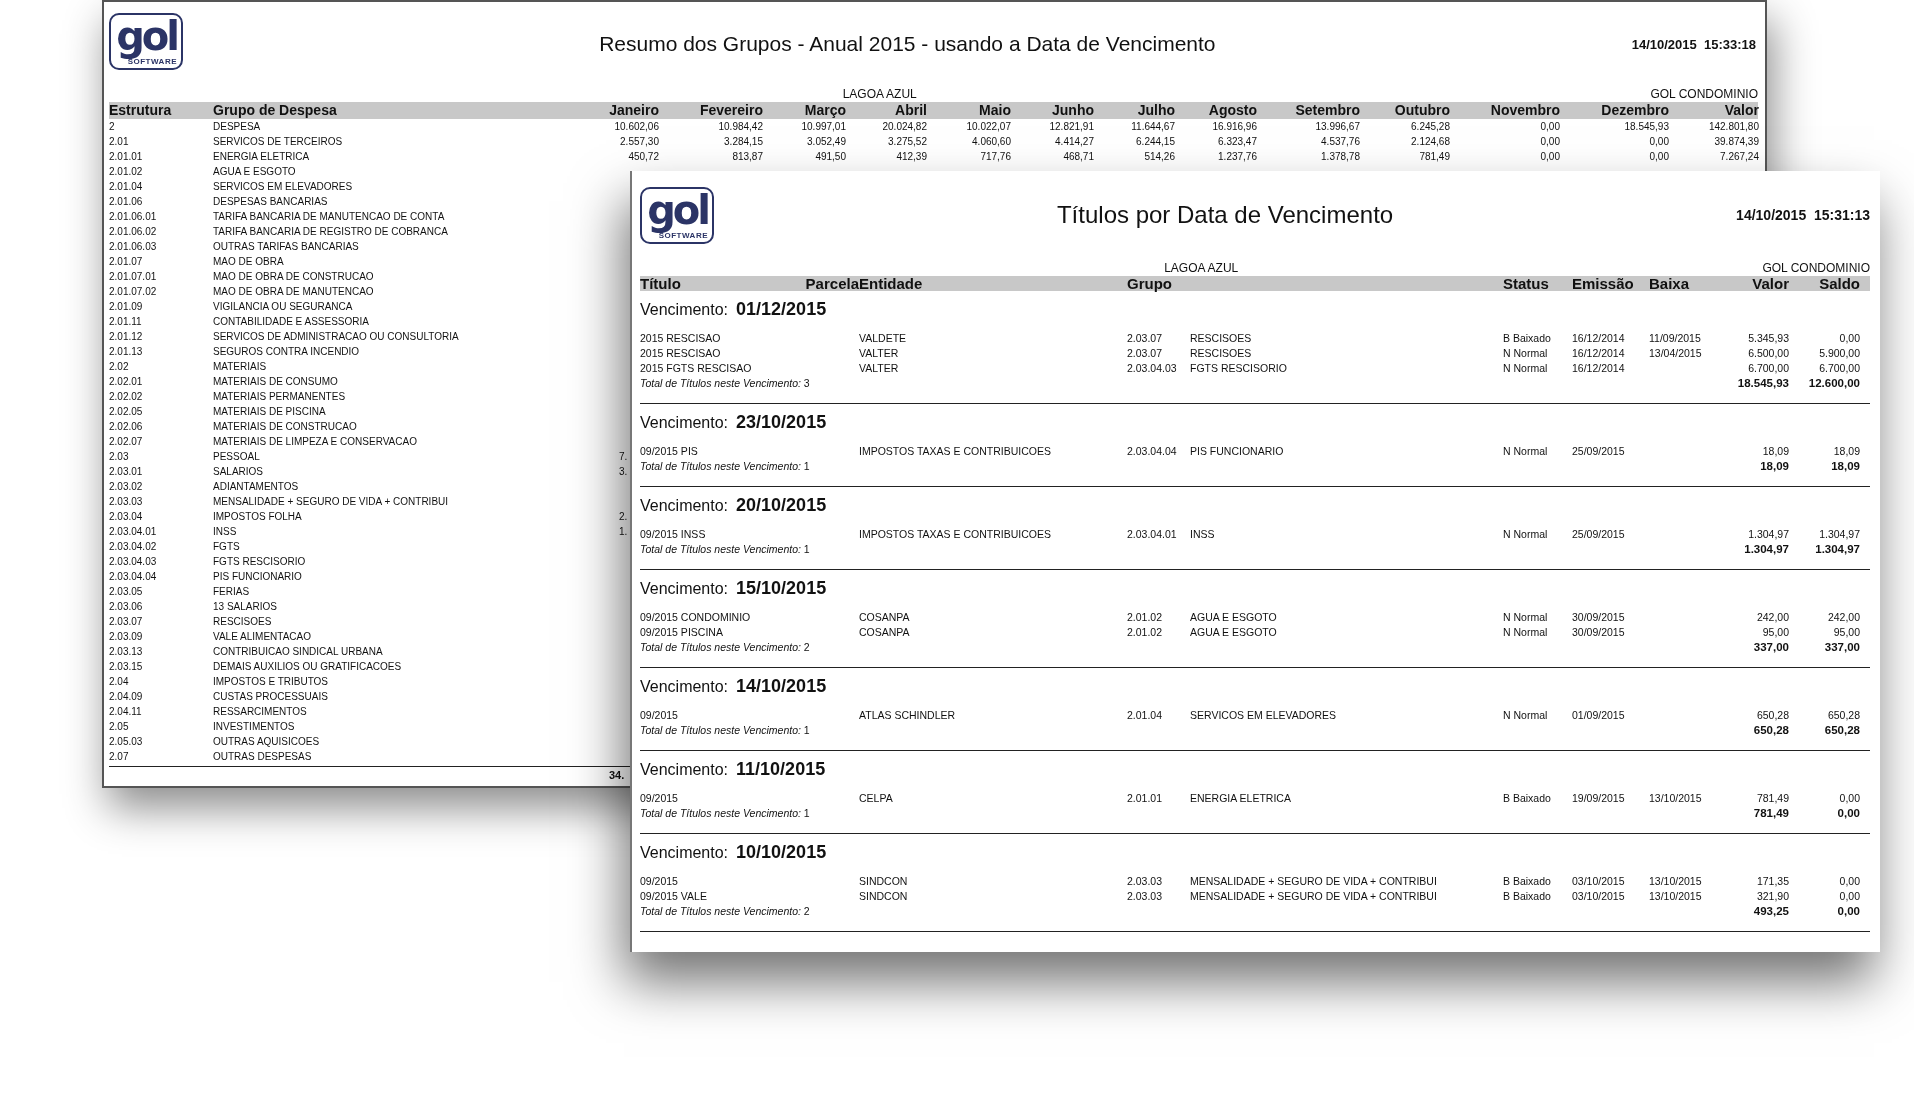 The width and height of the screenshot is (1914, 1110). Describe the element at coordinates (133, 562) in the screenshot. I see `table-cell-text: 2.03.04.03` at that location.